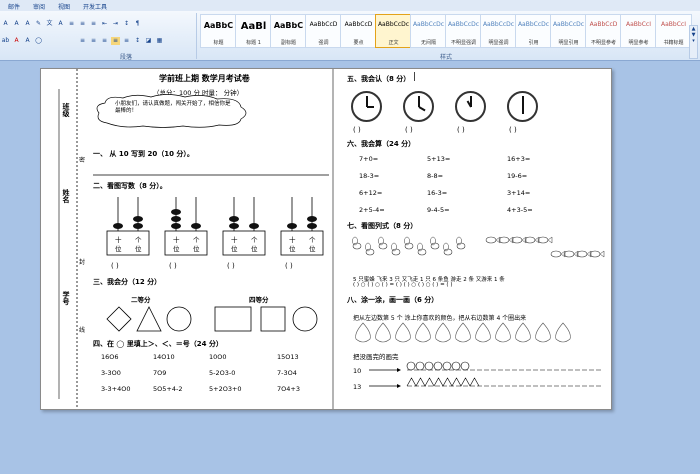  Describe the element at coordinates (420, 366) in the screenshot. I see `drawn-circle` at that location.